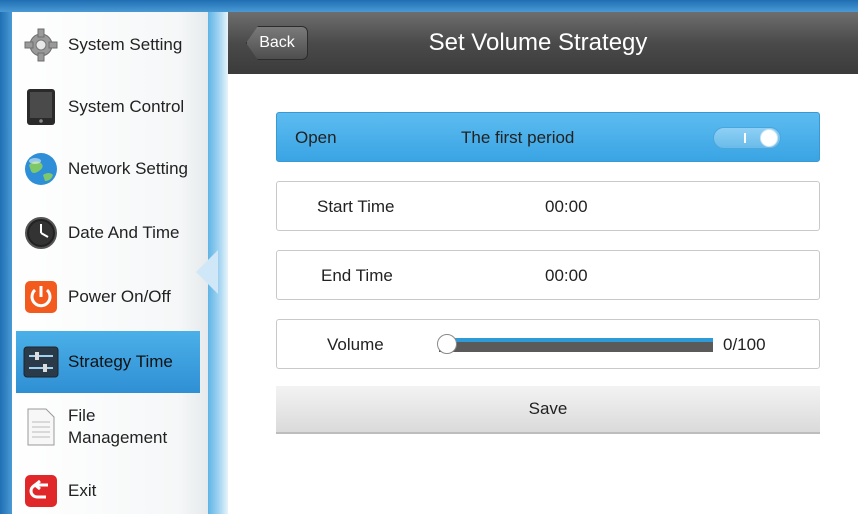 The height and width of the screenshot is (514, 858). I want to click on toggle-knob, so click(769, 138).